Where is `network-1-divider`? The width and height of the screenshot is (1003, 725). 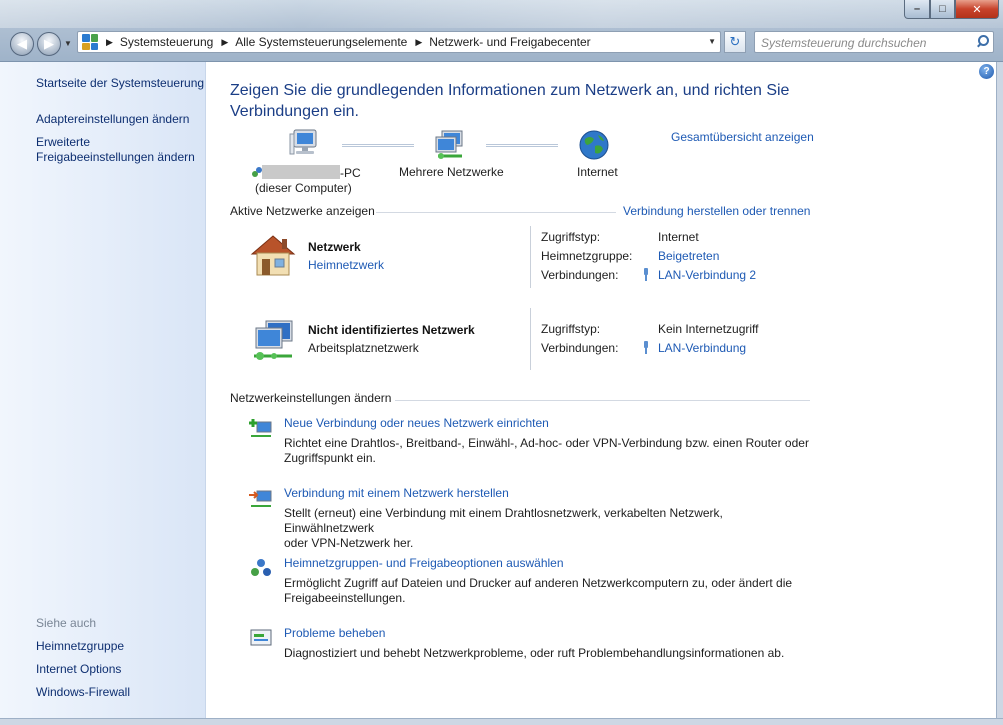 network-1-divider is located at coordinates (530, 257).